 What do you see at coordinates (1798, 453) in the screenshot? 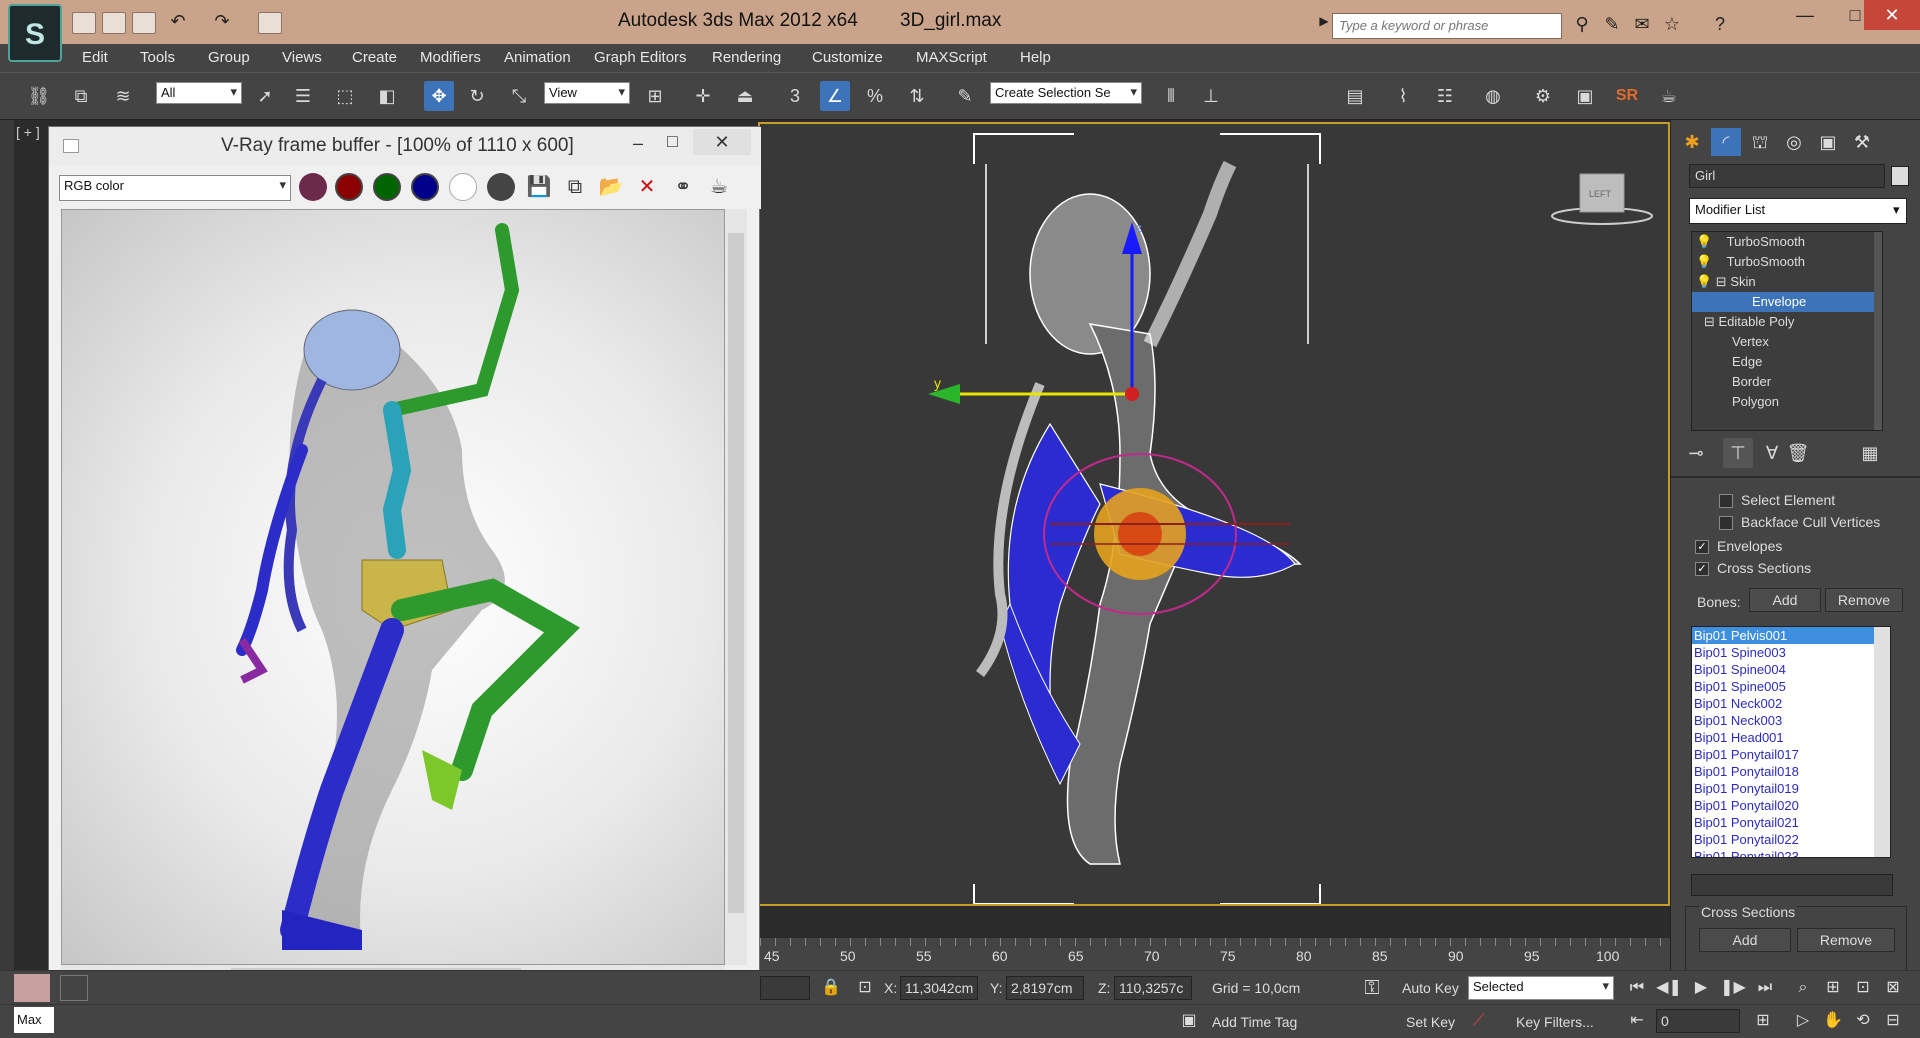
I see `remove-modifier-icon: 🗑` at bounding box center [1798, 453].